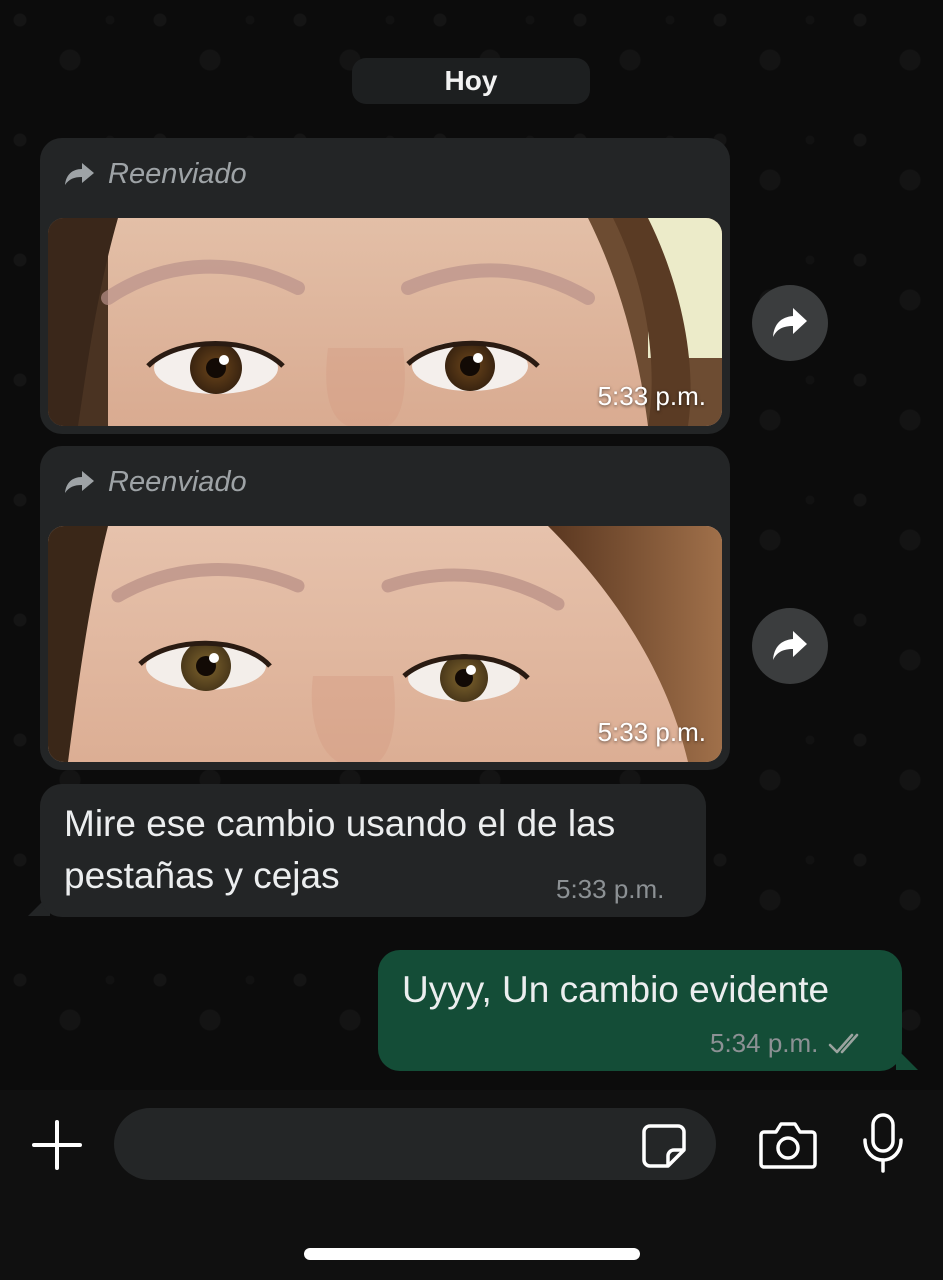  I want to click on message-text-outgoing: Uyyy, Un cambio evidente 5:34 p.m., so click(640, 1010).